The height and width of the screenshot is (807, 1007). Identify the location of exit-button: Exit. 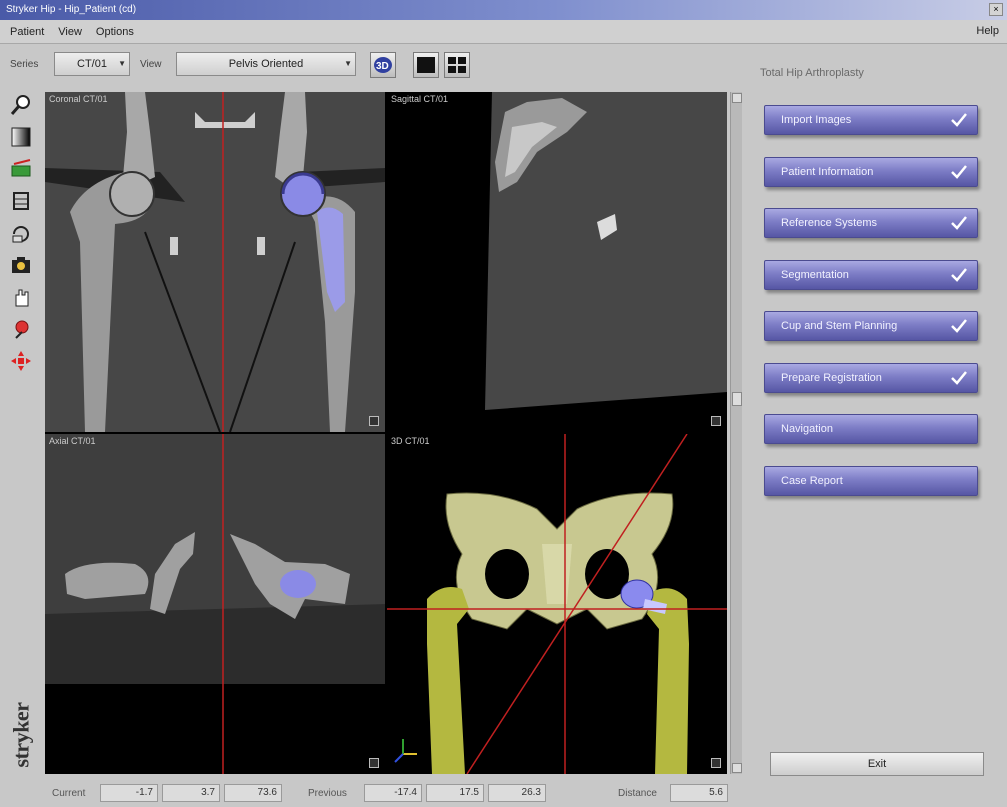
(877, 764).